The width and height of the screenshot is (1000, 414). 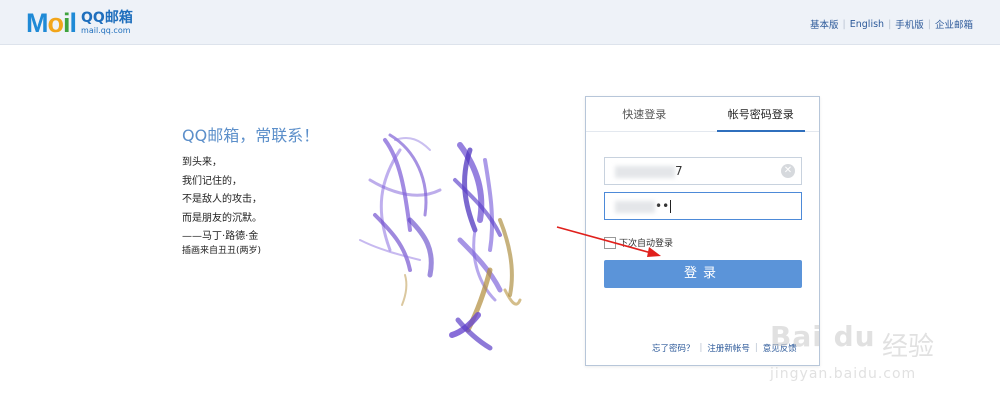 I want to click on enterprise-mail-link: 企业邮箱, so click(x=954, y=24).